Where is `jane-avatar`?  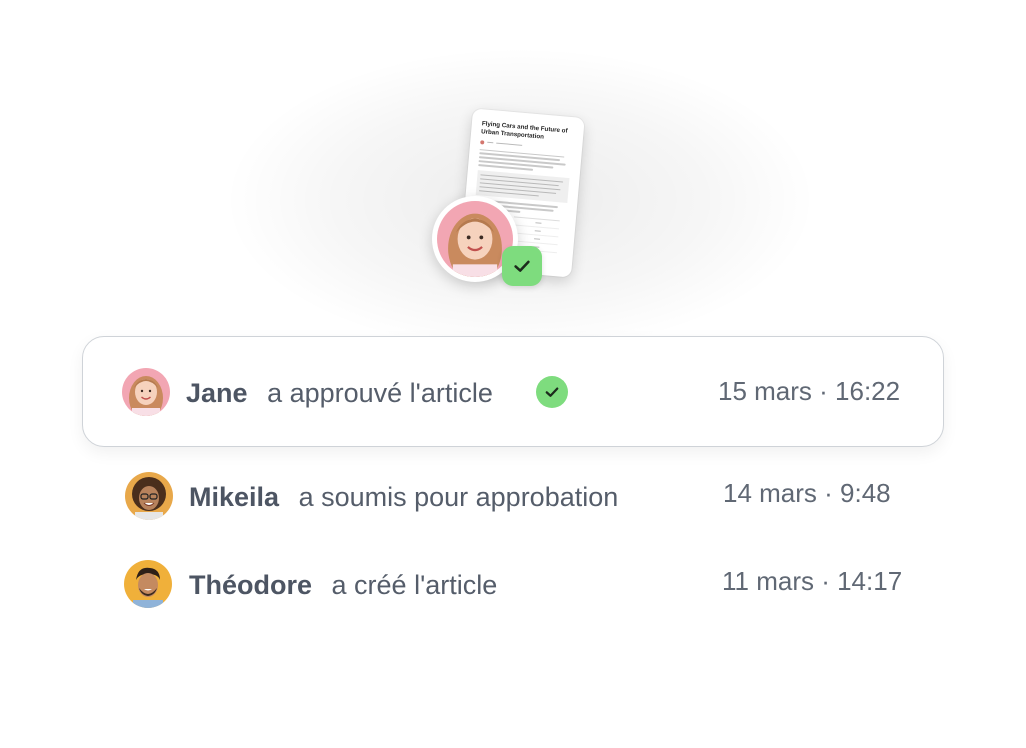
jane-avatar is located at coordinates (146, 392).